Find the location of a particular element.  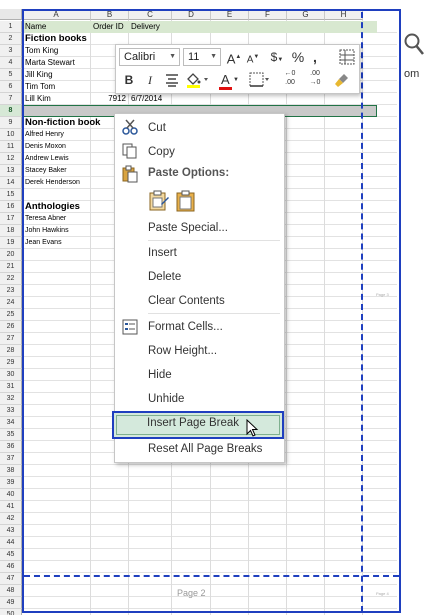

decrease-decimal-button: .00 →0 is located at coordinates (315, 78).